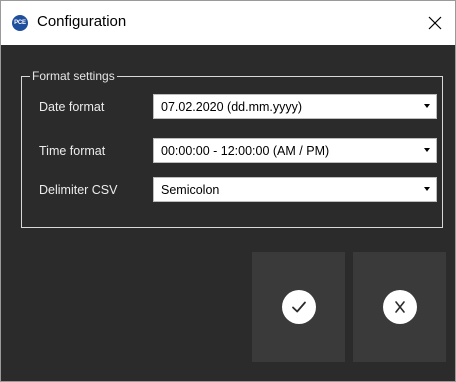  Describe the element at coordinates (228, 23) in the screenshot. I see `title-bar: PCE Configuration` at that location.